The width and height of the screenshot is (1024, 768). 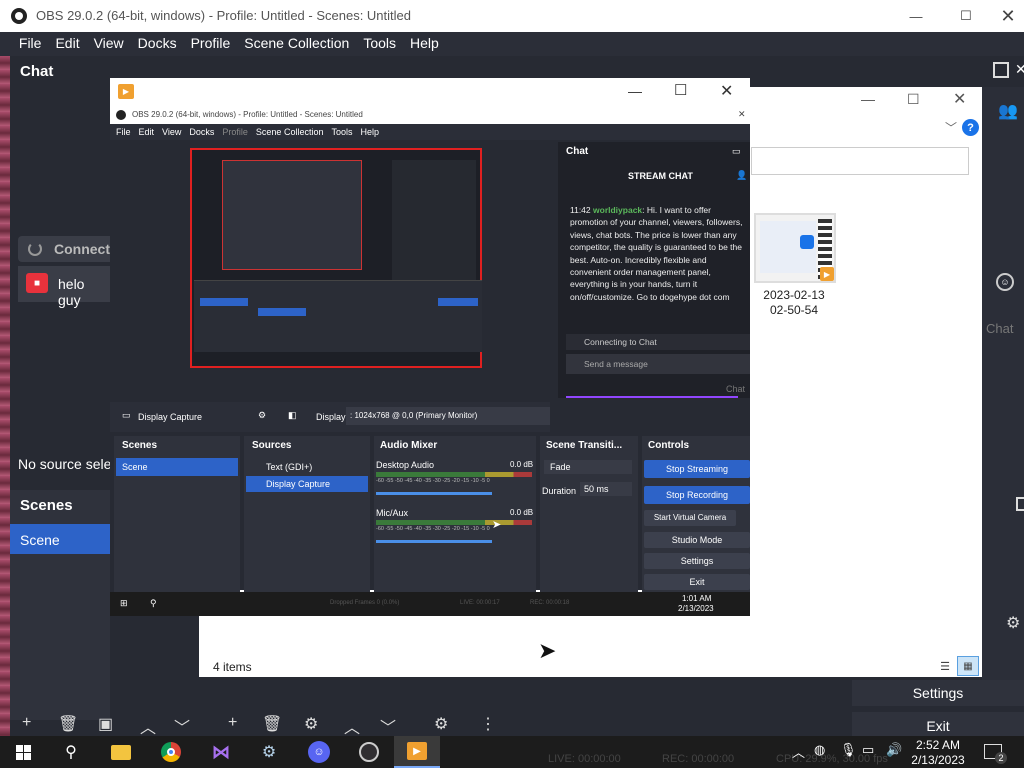 I want to click on mixer-menu-icon: ⋮, so click(x=488, y=724).